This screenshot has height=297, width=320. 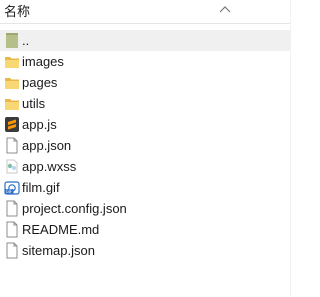 I want to click on item-label: .., so click(x=26, y=40).